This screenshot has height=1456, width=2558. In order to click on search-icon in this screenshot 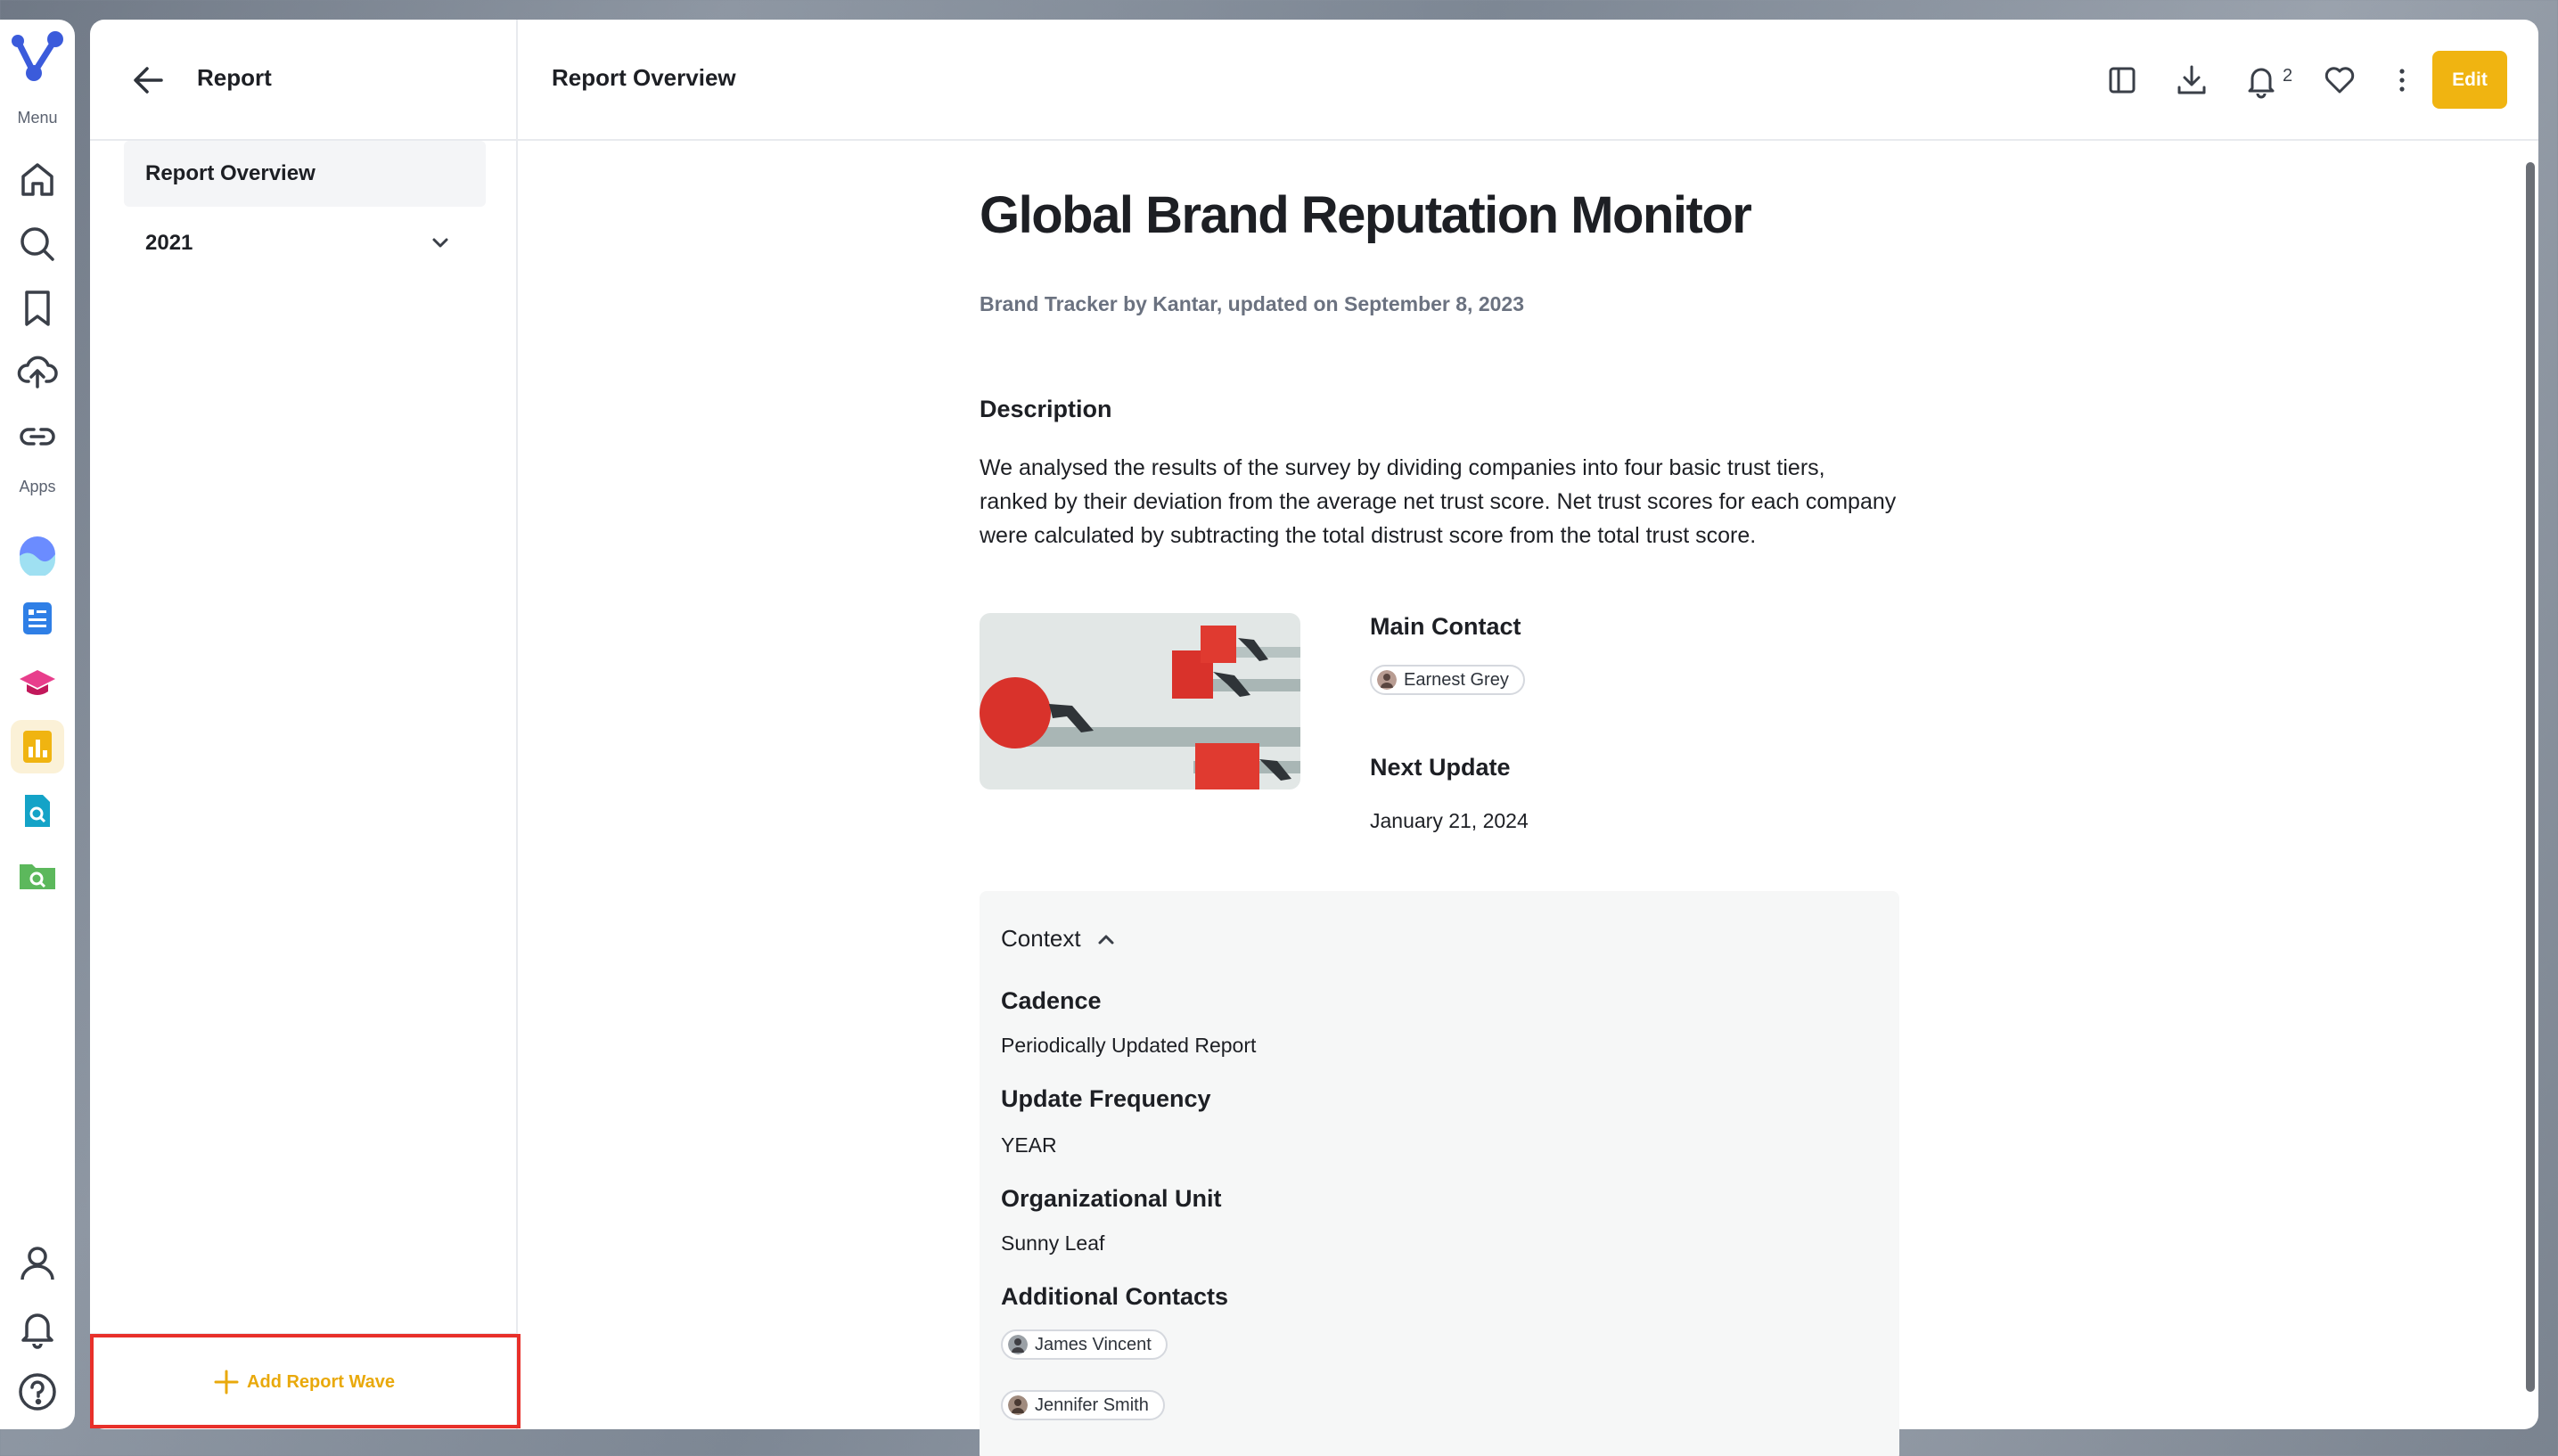, I will do `click(37, 244)`.